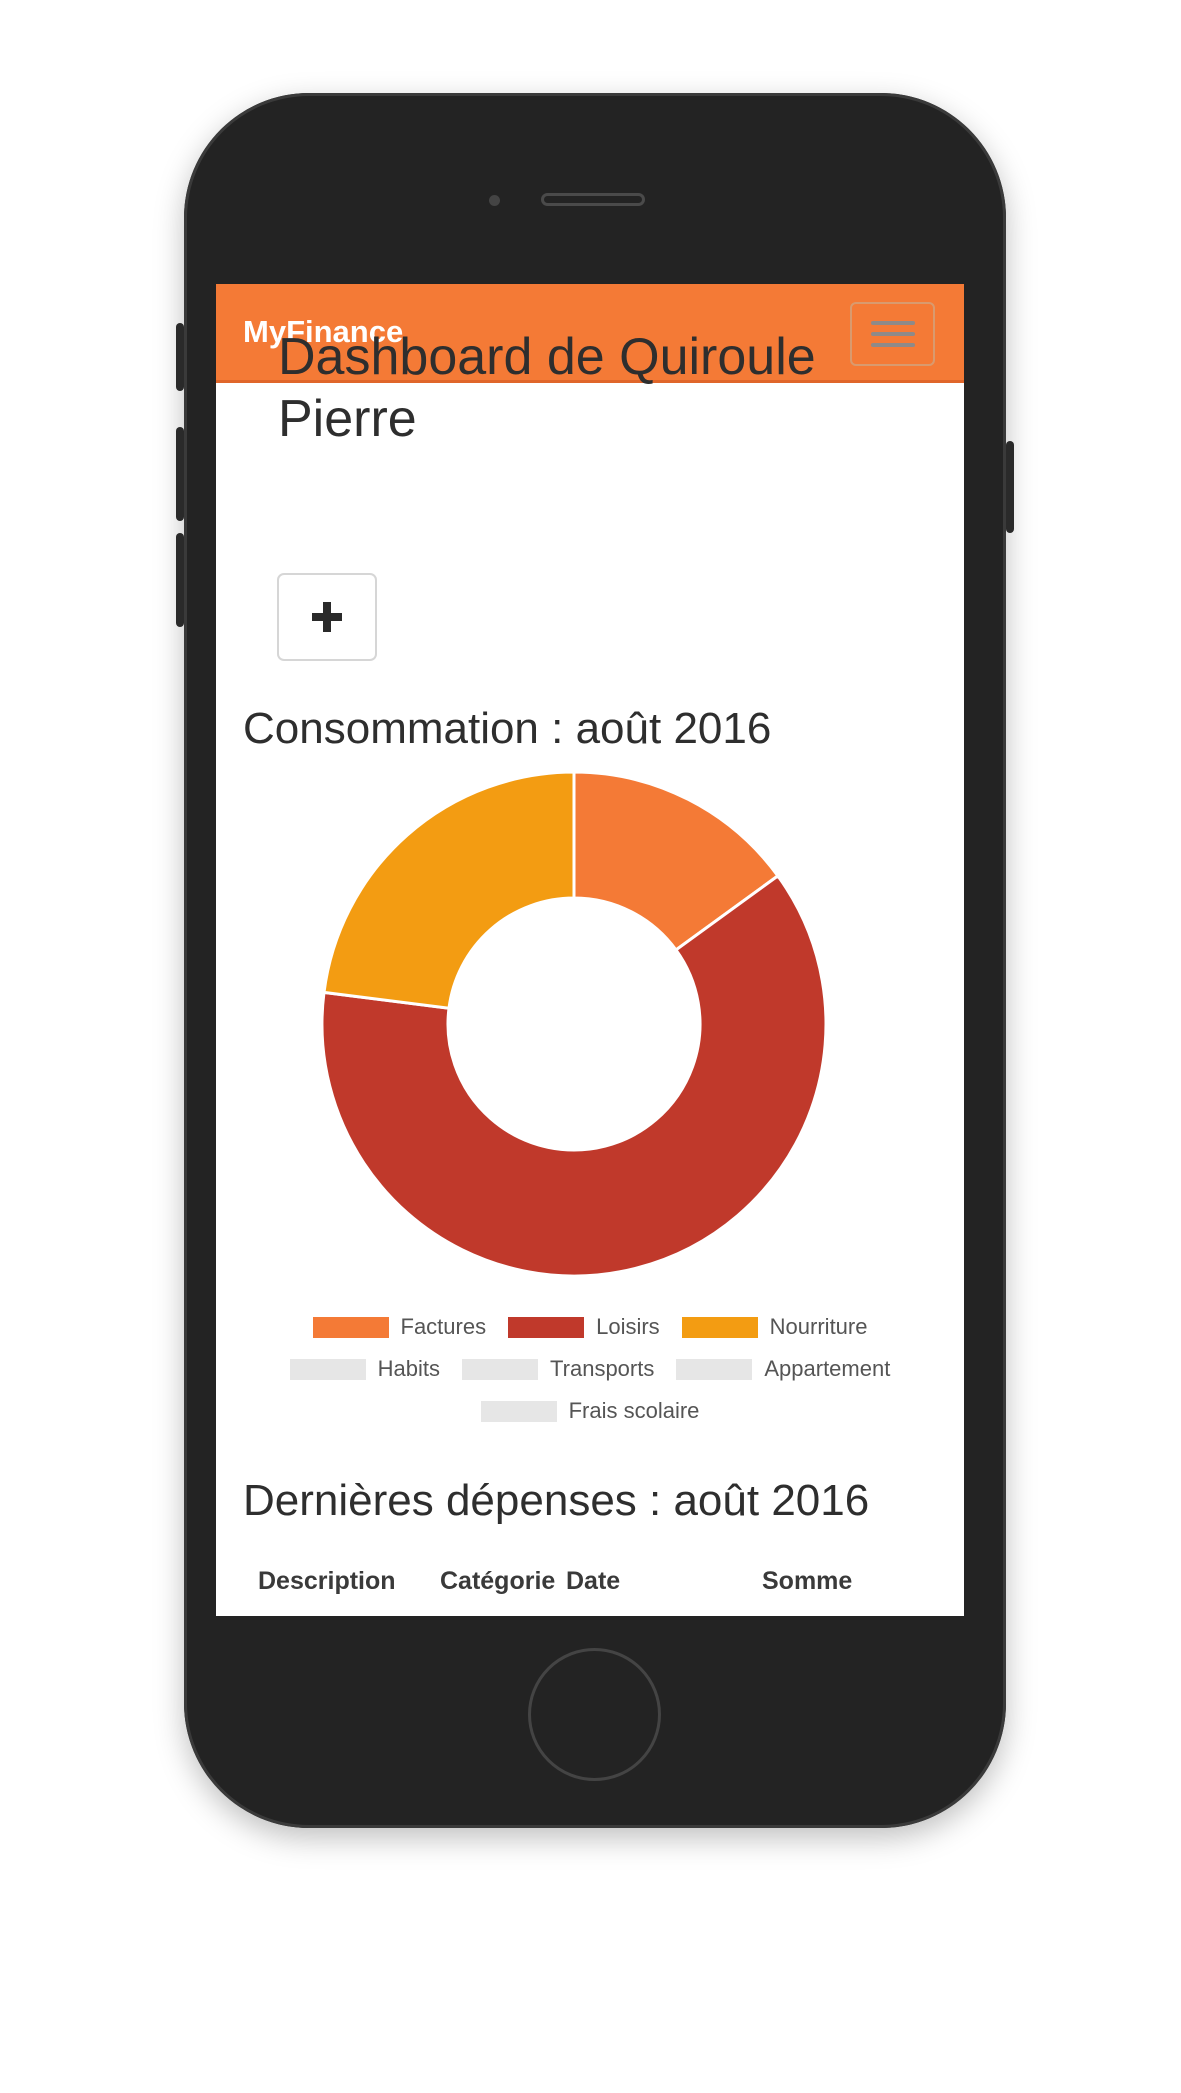 This screenshot has width=1181, height=2093. Describe the element at coordinates (602, 1368) in the screenshot. I see `legend-label: Transports` at that location.